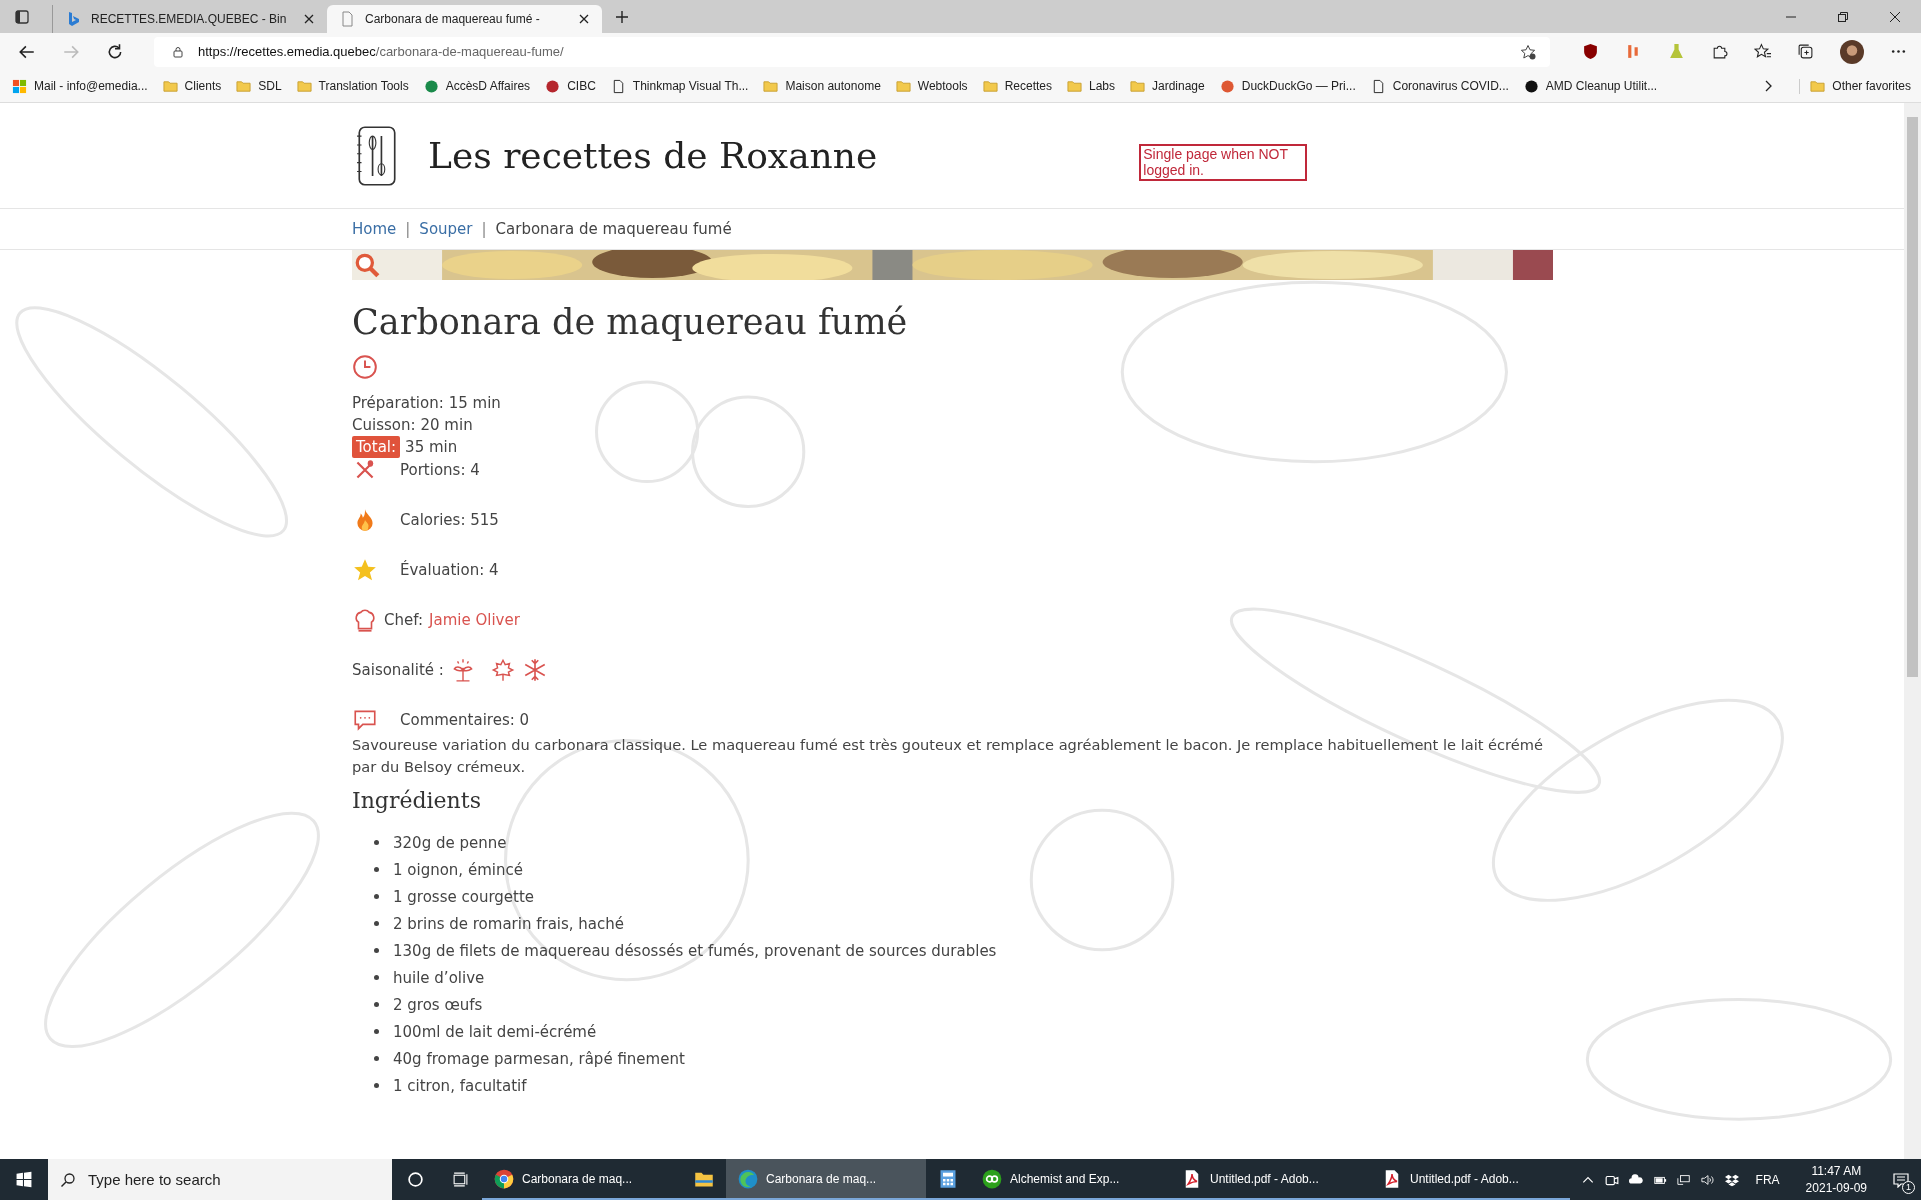 The width and height of the screenshot is (1921, 1200). I want to click on recipe-description: Savoureuse variation du carbonara classique. Le maquereau fumé est très gouteux et remplace agréablement le bacon. Je remplace habituellement le lait écrémé par du Belsoy crémeux., so click(948, 756).